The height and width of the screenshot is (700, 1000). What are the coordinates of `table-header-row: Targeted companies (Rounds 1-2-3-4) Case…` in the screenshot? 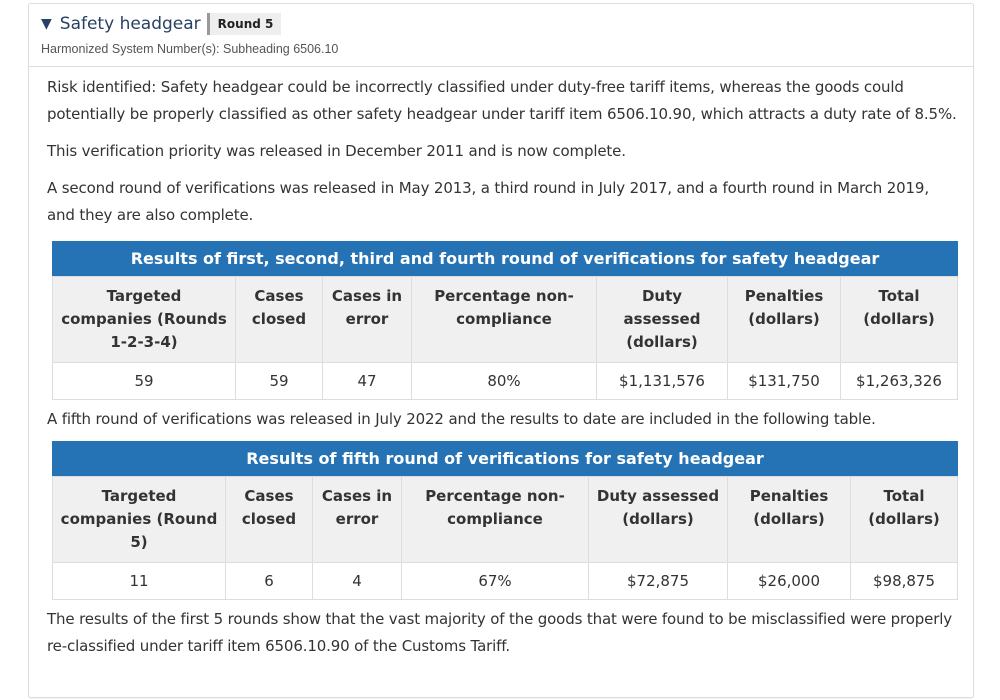 It's located at (505, 319).